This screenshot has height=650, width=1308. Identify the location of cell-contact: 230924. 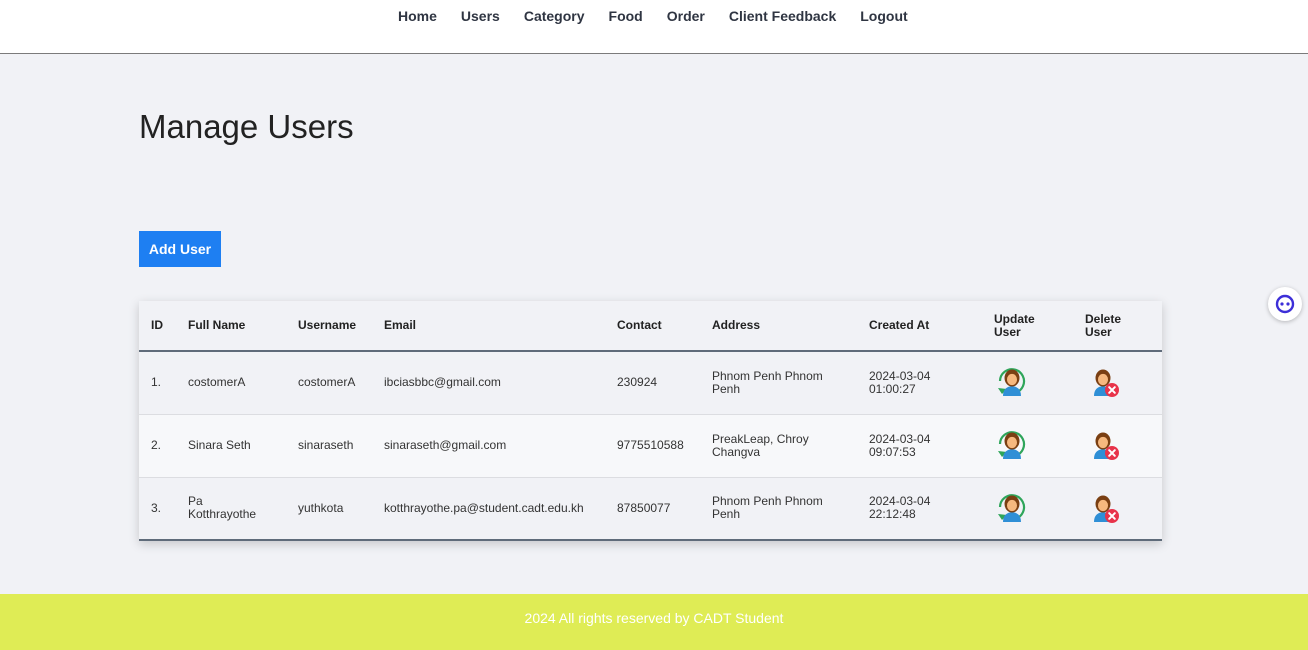
(637, 382).